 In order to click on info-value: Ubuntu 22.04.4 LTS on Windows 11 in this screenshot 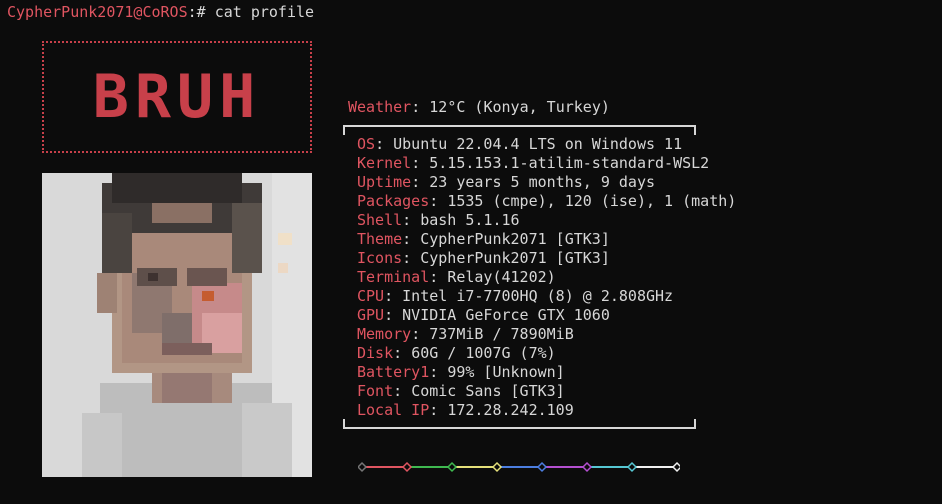, I will do `click(538, 144)`.